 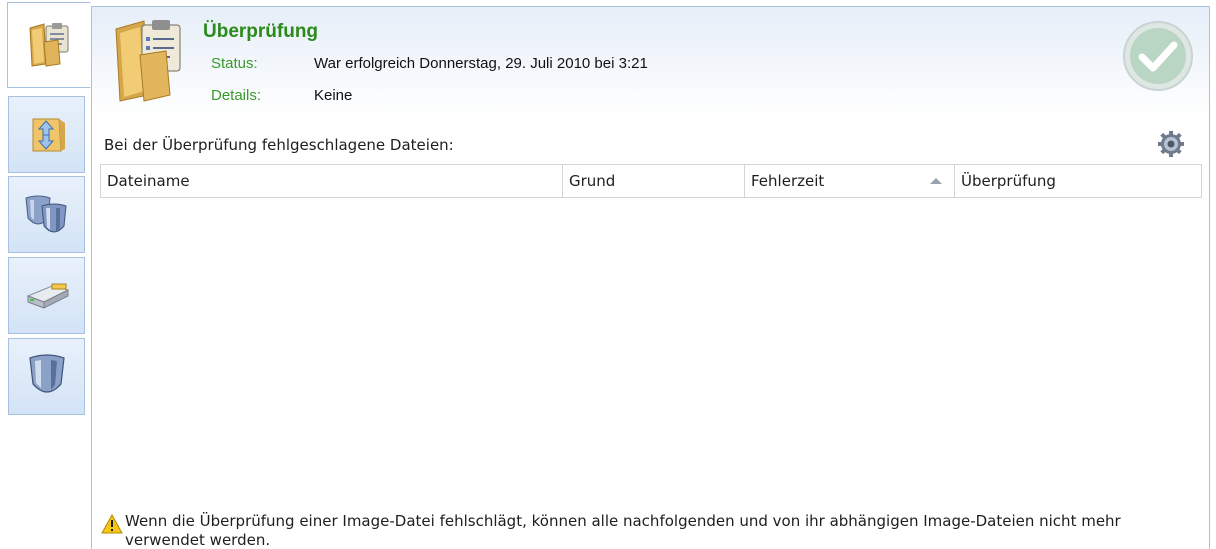 I want to click on column-header-ueberpruefung: Überprüfung, so click(x=1078, y=181).